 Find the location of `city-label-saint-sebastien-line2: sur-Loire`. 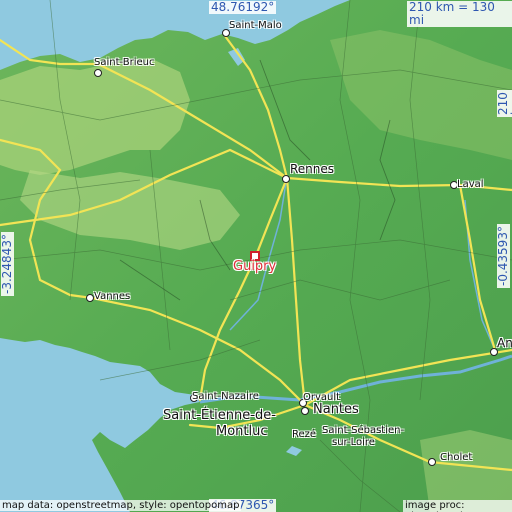

city-label-saint-sebastien-line2: sur-Loire is located at coordinates (353, 442).